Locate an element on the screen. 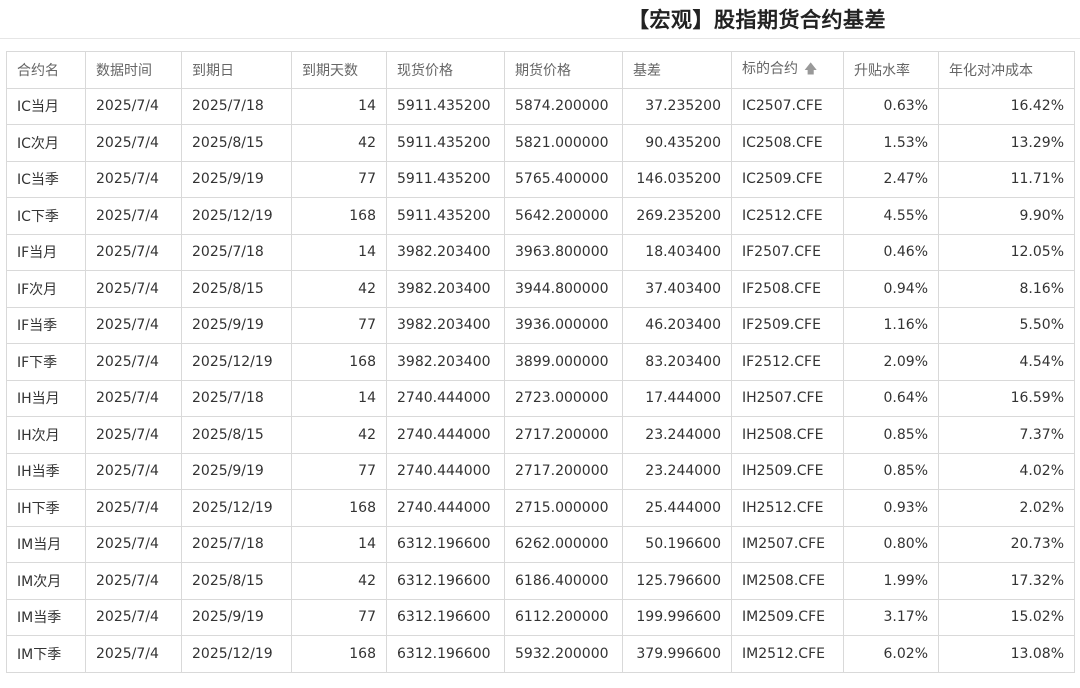 This screenshot has height=688, width=1080. cell-annualized-hedging-cost: 17.32% is located at coordinates (1006, 581).